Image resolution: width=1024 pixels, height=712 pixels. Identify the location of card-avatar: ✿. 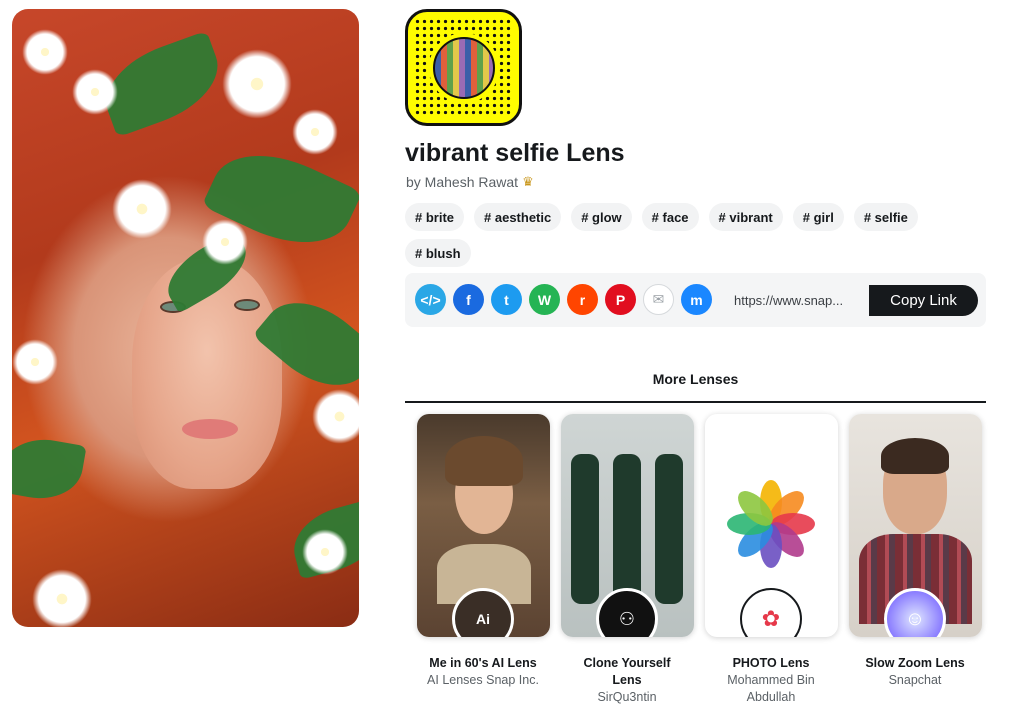
(771, 612).